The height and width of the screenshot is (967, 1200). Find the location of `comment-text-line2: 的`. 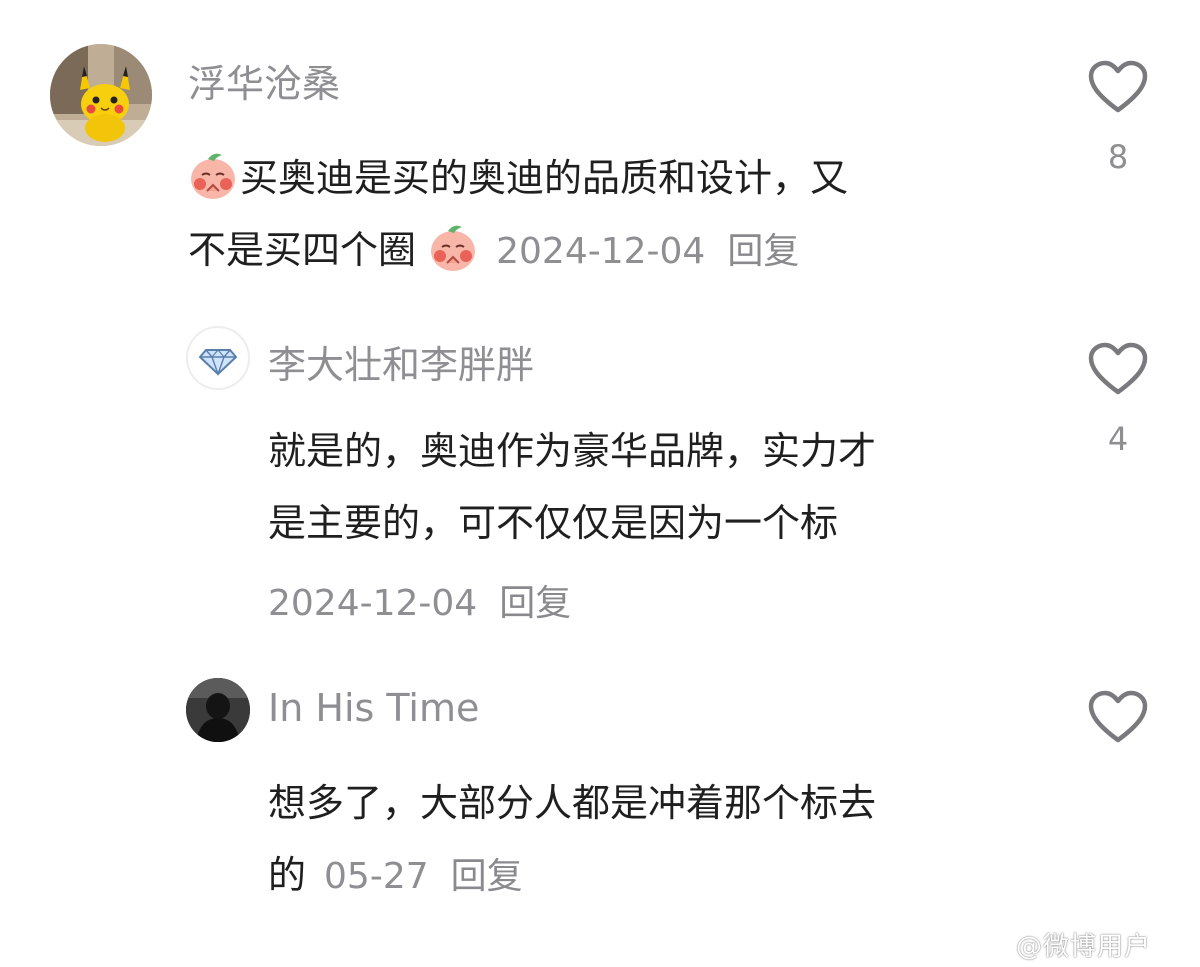

comment-text-line2: 的 is located at coordinates (287, 875).